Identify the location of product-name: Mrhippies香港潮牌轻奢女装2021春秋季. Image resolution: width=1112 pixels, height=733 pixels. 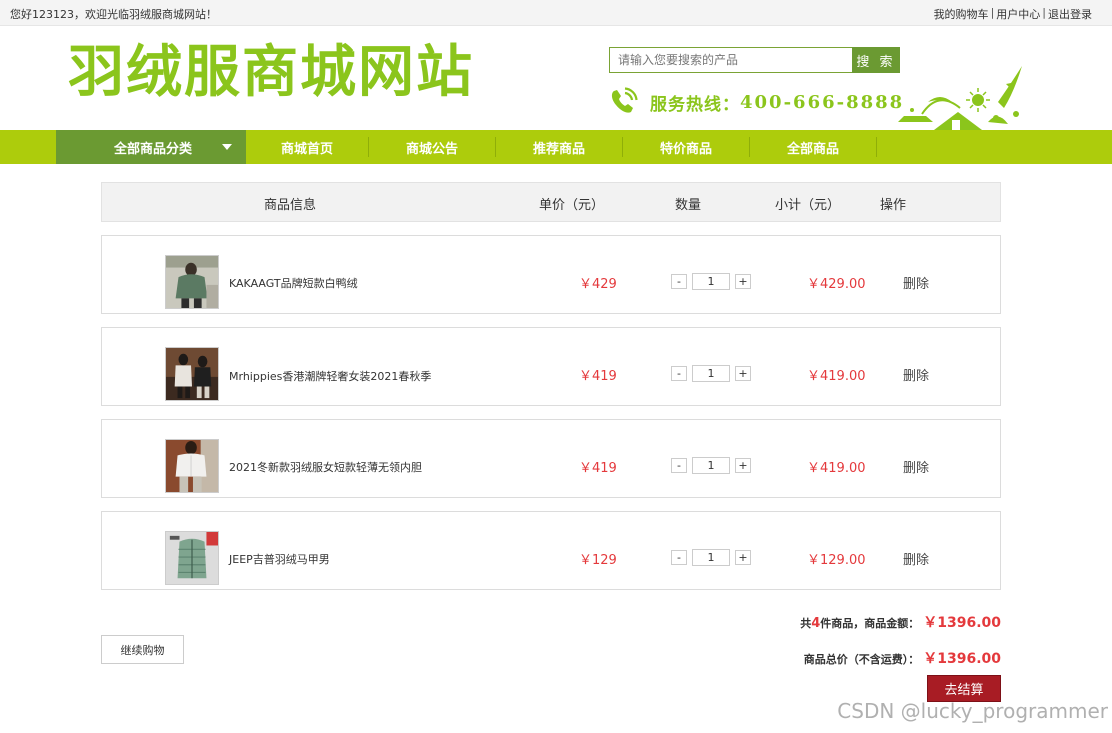
(330, 376).